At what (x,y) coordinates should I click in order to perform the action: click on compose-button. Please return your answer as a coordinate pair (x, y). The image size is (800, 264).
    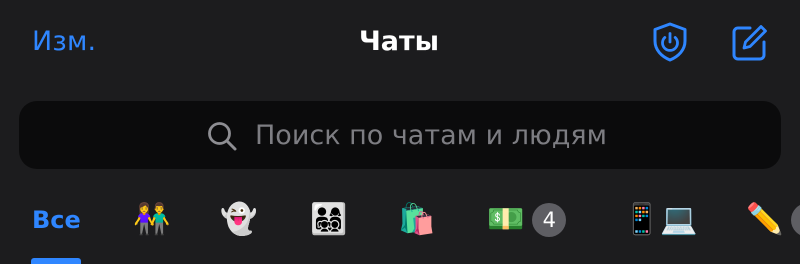
    Looking at the image, I should click on (749, 42).